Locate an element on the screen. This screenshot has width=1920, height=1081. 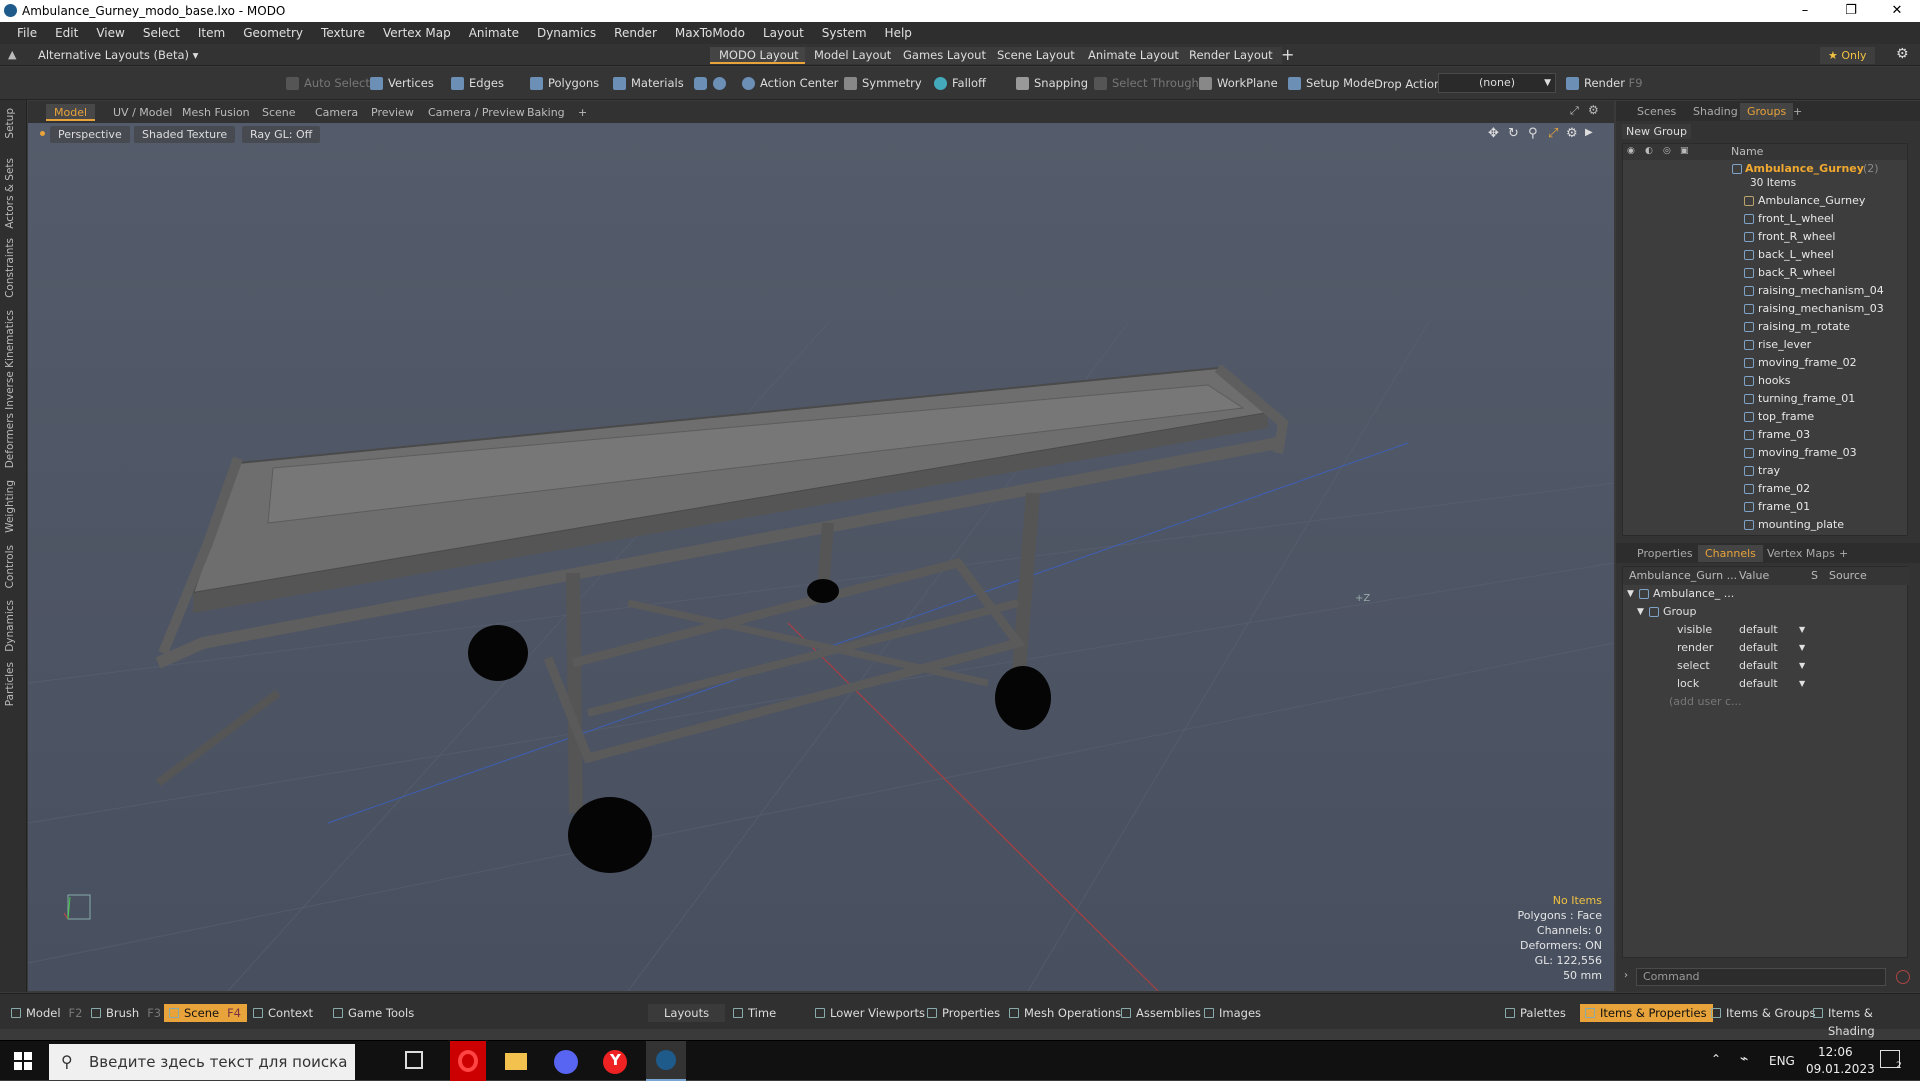
mesh-operations-button: Mesh Operations is located at coordinates (1065, 1013).